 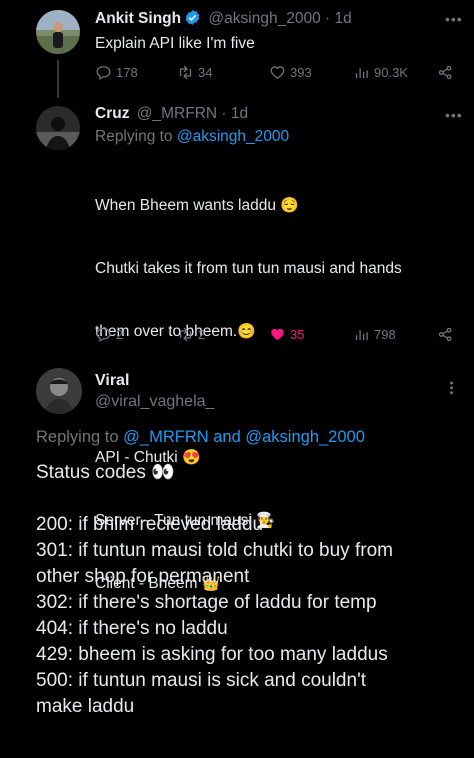 What do you see at coordinates (58, 128) in the screenshot?
I see `avatar-cruz` at bounding box center [58, 128].